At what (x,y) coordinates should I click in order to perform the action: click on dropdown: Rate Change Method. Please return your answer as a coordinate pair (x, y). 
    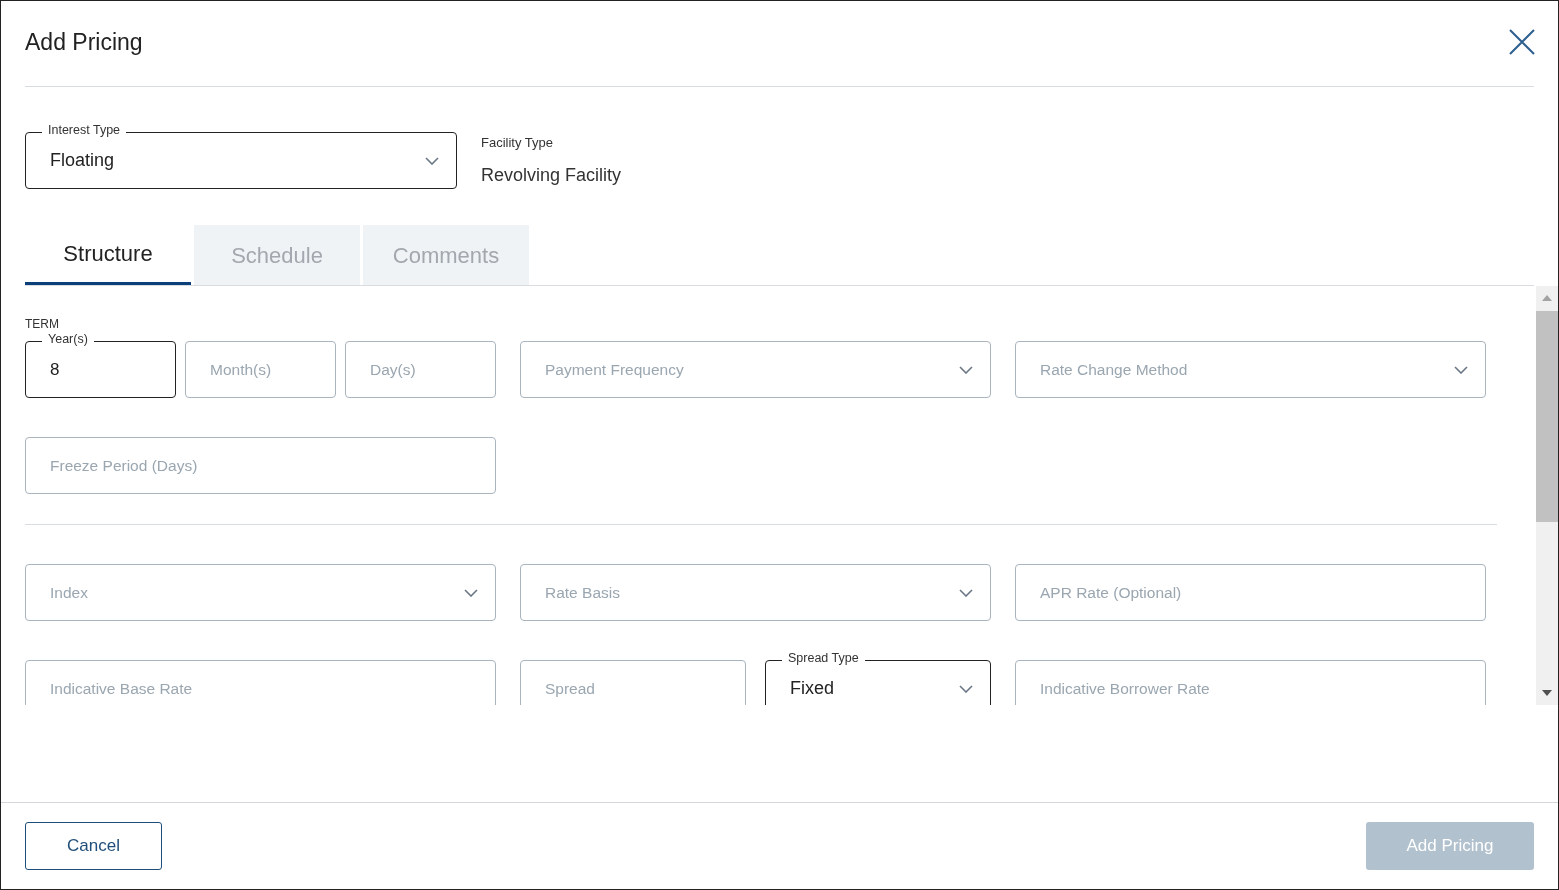
    Looking at the image, I should click on (1250, 369).